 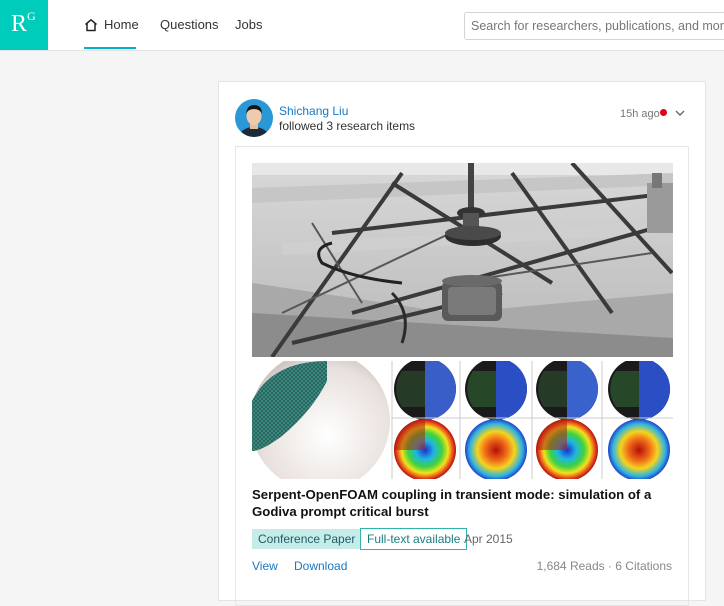 What do you see at coordinates (307, 539) in the screenshot?
I see `publication-type-badge: Conference Paper` at bounding box center [307, 539].